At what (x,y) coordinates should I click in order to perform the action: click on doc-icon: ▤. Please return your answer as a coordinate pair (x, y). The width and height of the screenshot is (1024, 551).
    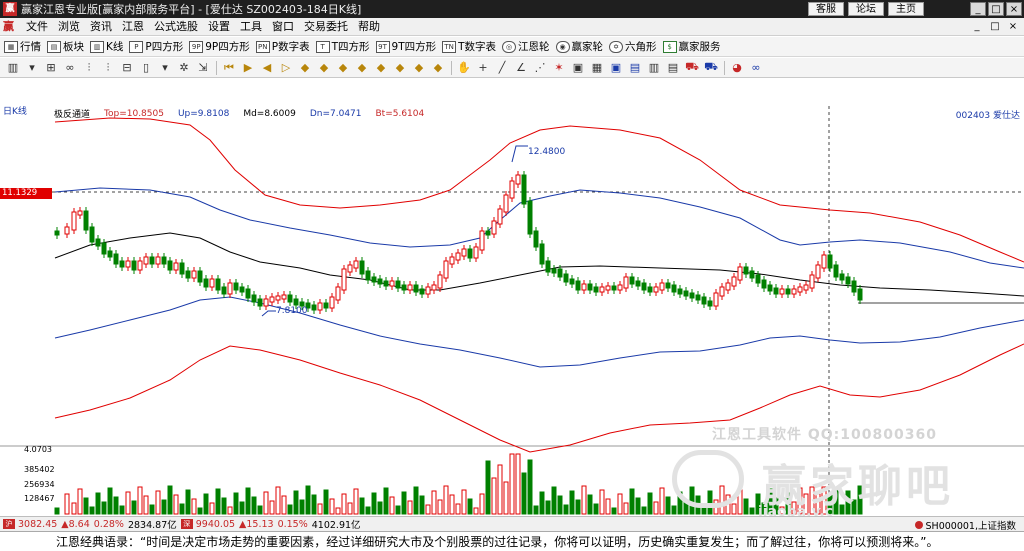
    Looking at the image, I should click on (673, 68).